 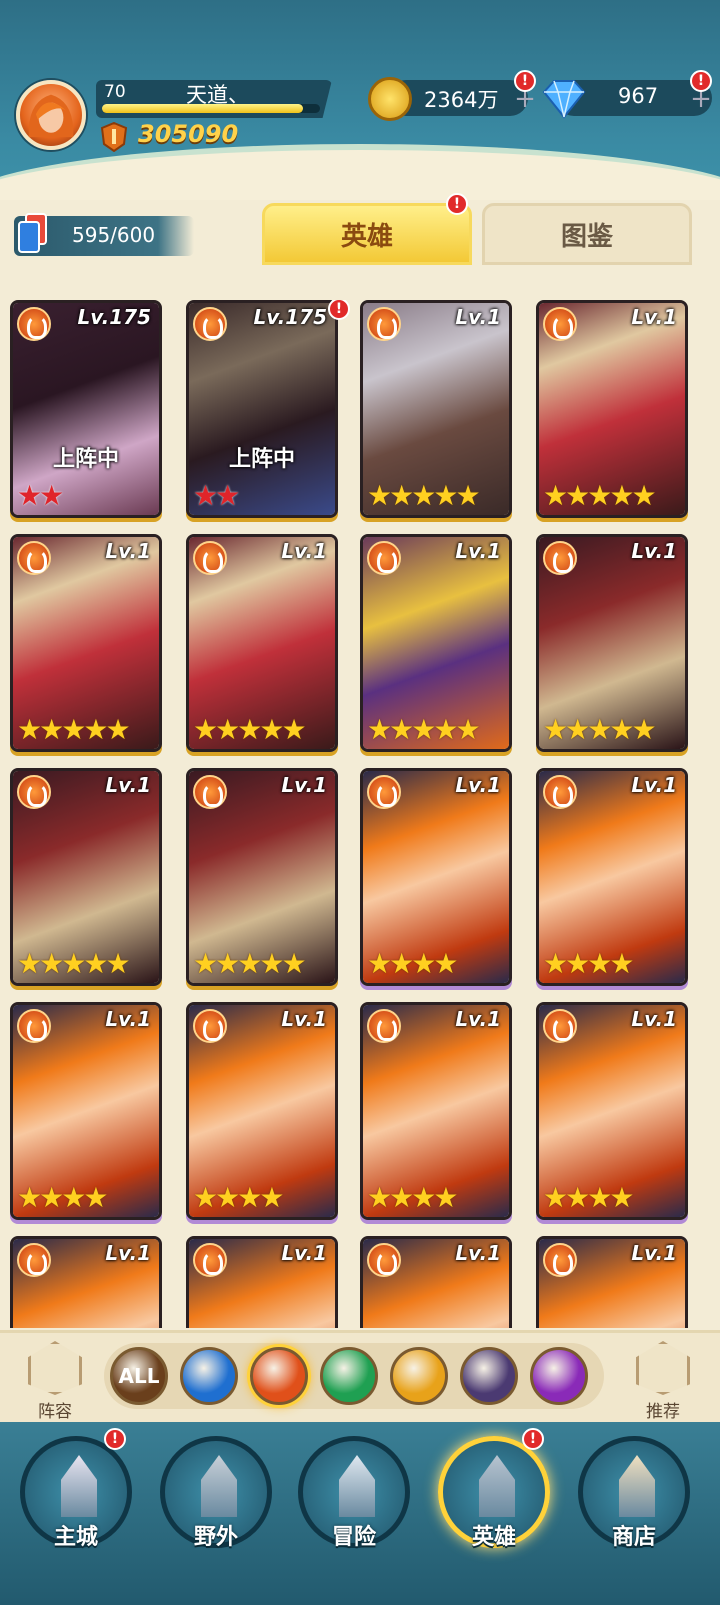 I want to click on tab-heroes: 英雄, so click(x=367, y=234).